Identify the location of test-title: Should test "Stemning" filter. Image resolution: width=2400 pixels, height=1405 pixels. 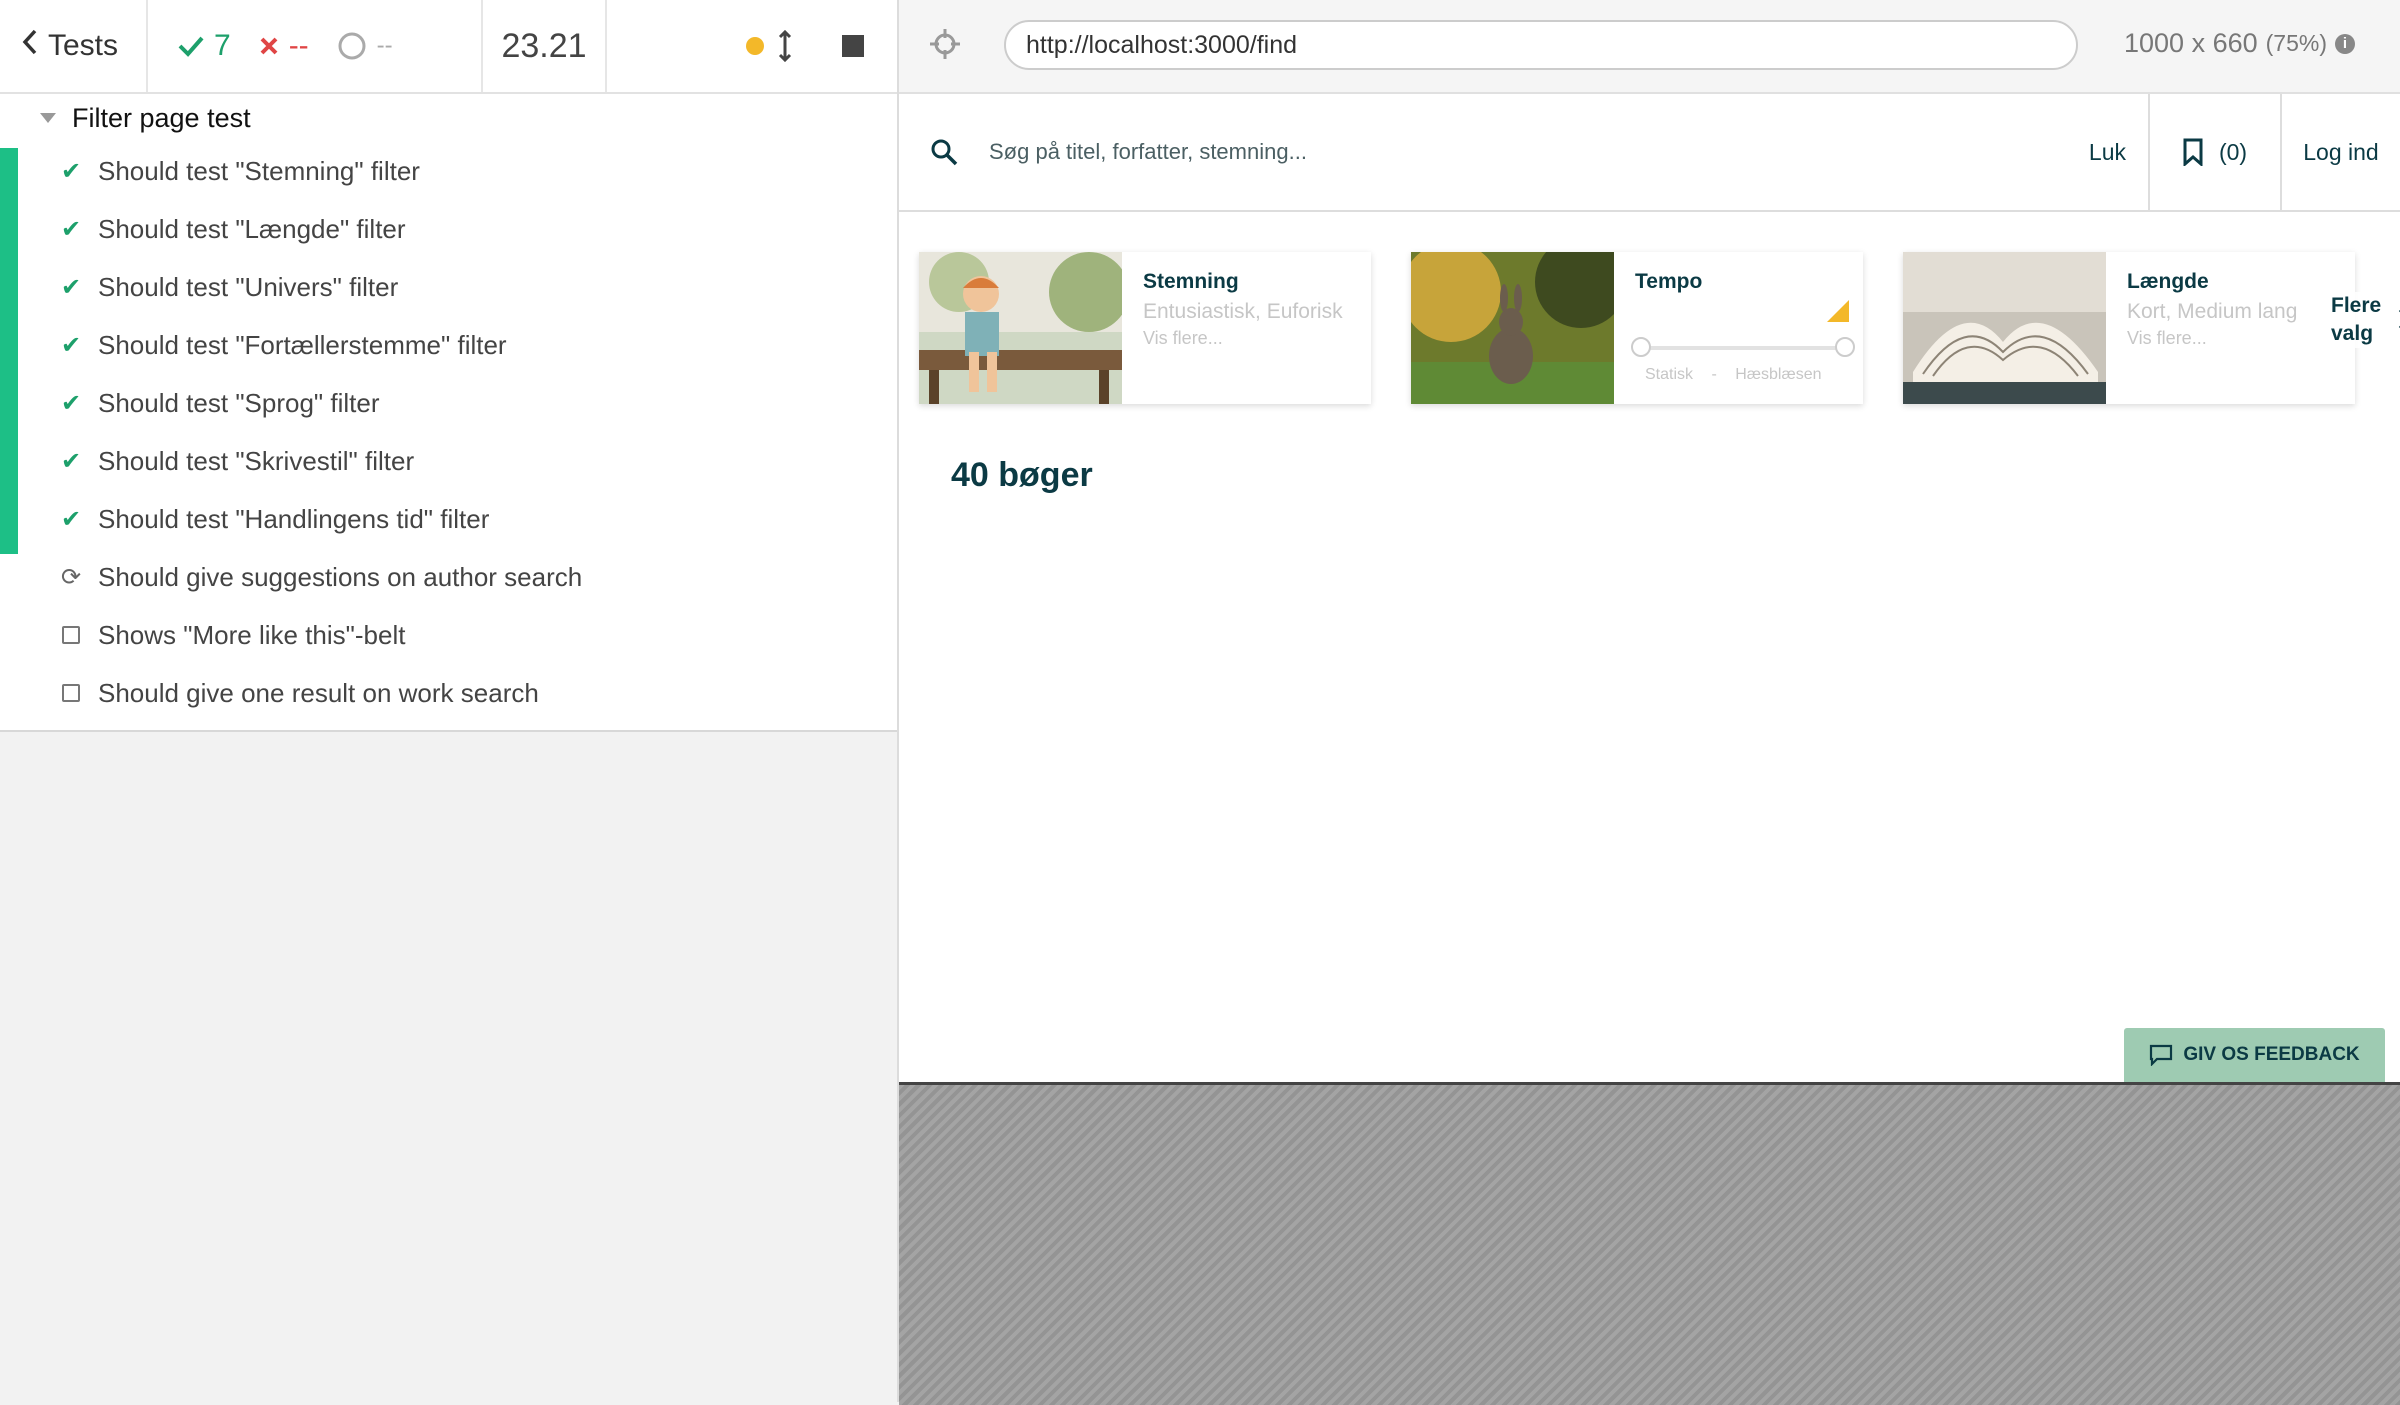
(259, 170).